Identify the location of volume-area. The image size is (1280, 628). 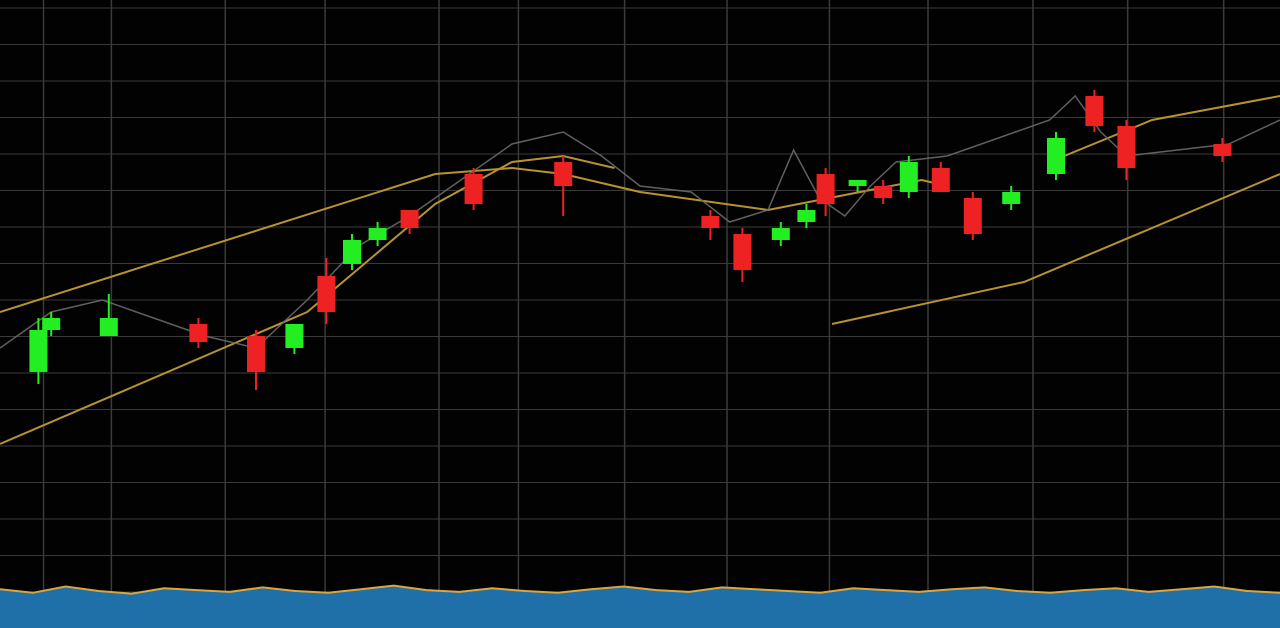
(640, 606).